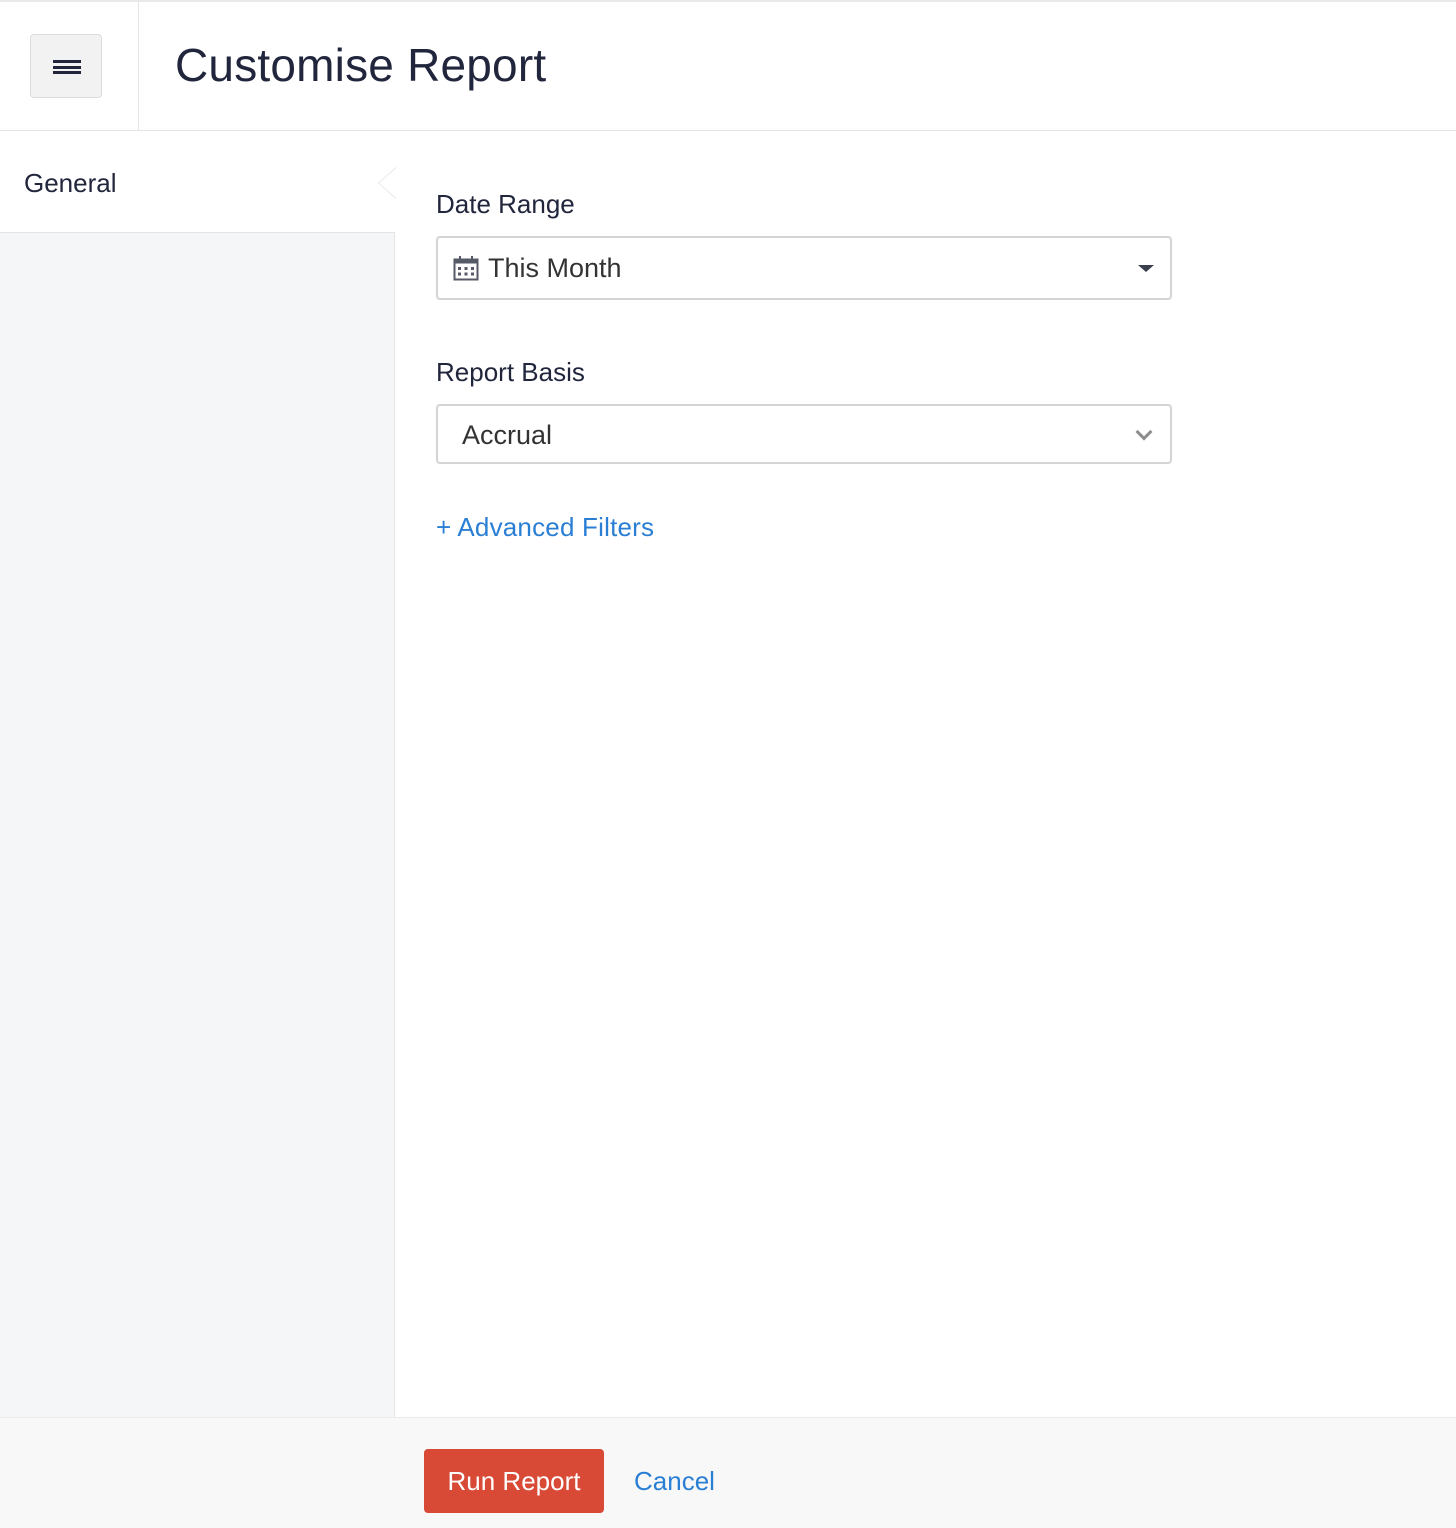 The image size is (1456, 1528). What do you see at coordinates (804, 268) in the screenshot?
I see `date-range-select: This Month` at bounding box center [804, 268].